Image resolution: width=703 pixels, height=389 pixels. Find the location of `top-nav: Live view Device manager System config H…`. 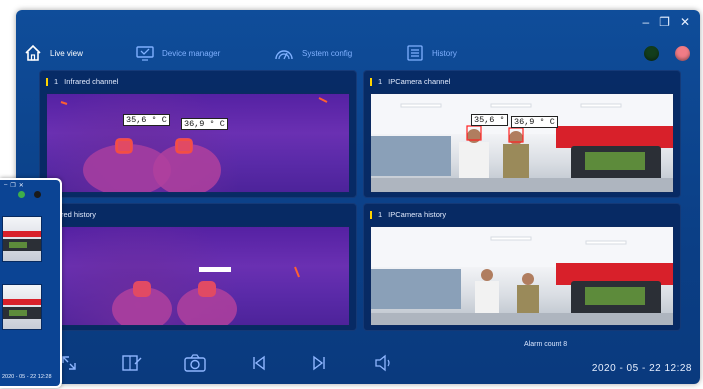

top-nav: Live view Device manager System config H… is located at coordinates (358, 54).